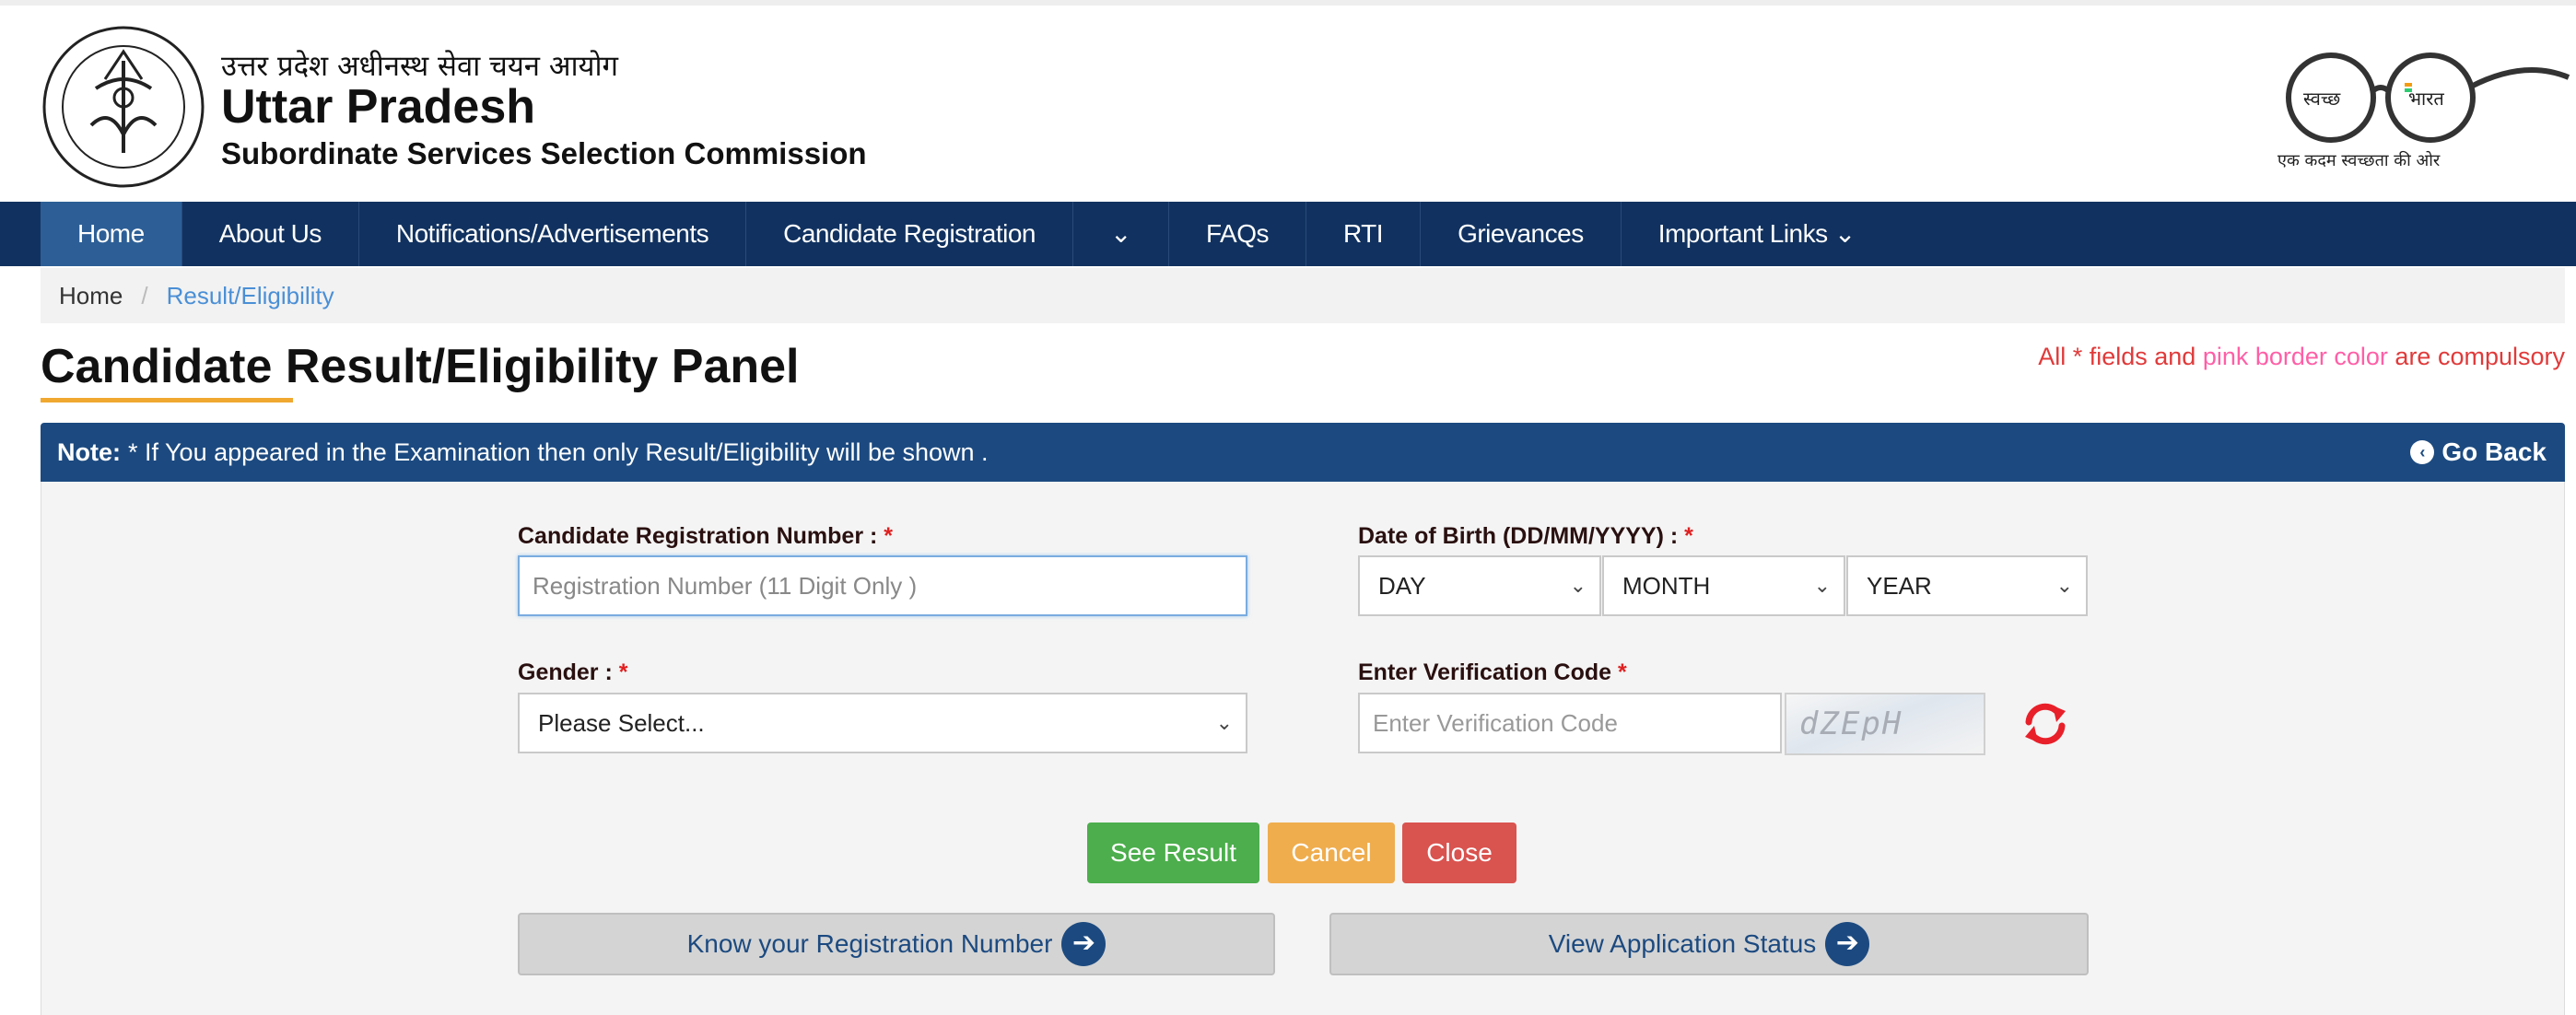 This screenshot has width=2576, height=1015. Describe the element at coordinates (1121, 234) in the screenshot. I see `nav-registration-dropdown: ⌄` at that location.